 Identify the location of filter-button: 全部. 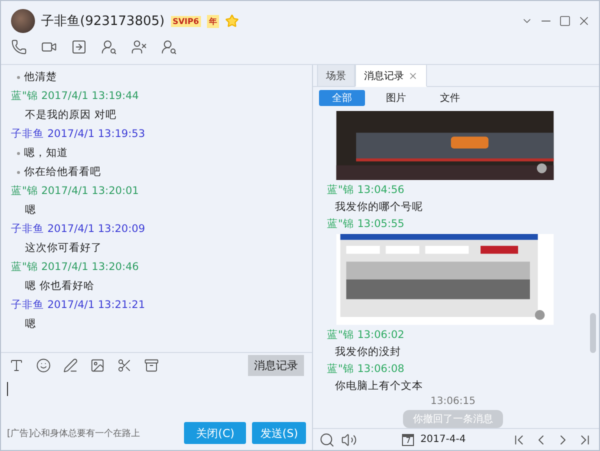
(342, 98).